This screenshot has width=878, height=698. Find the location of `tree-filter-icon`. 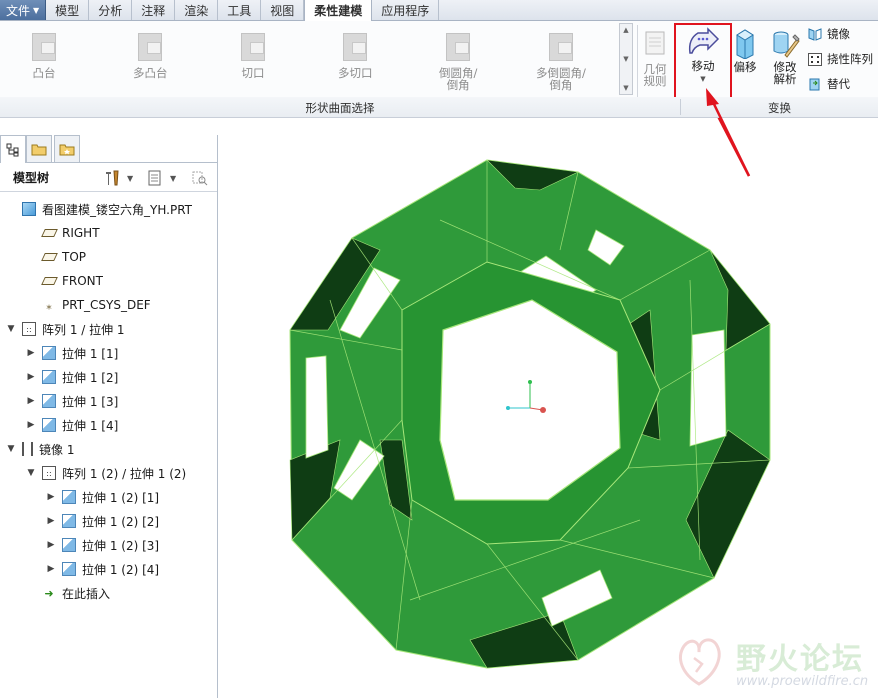

tree-filter-icon is located at coordinates (200, 179).